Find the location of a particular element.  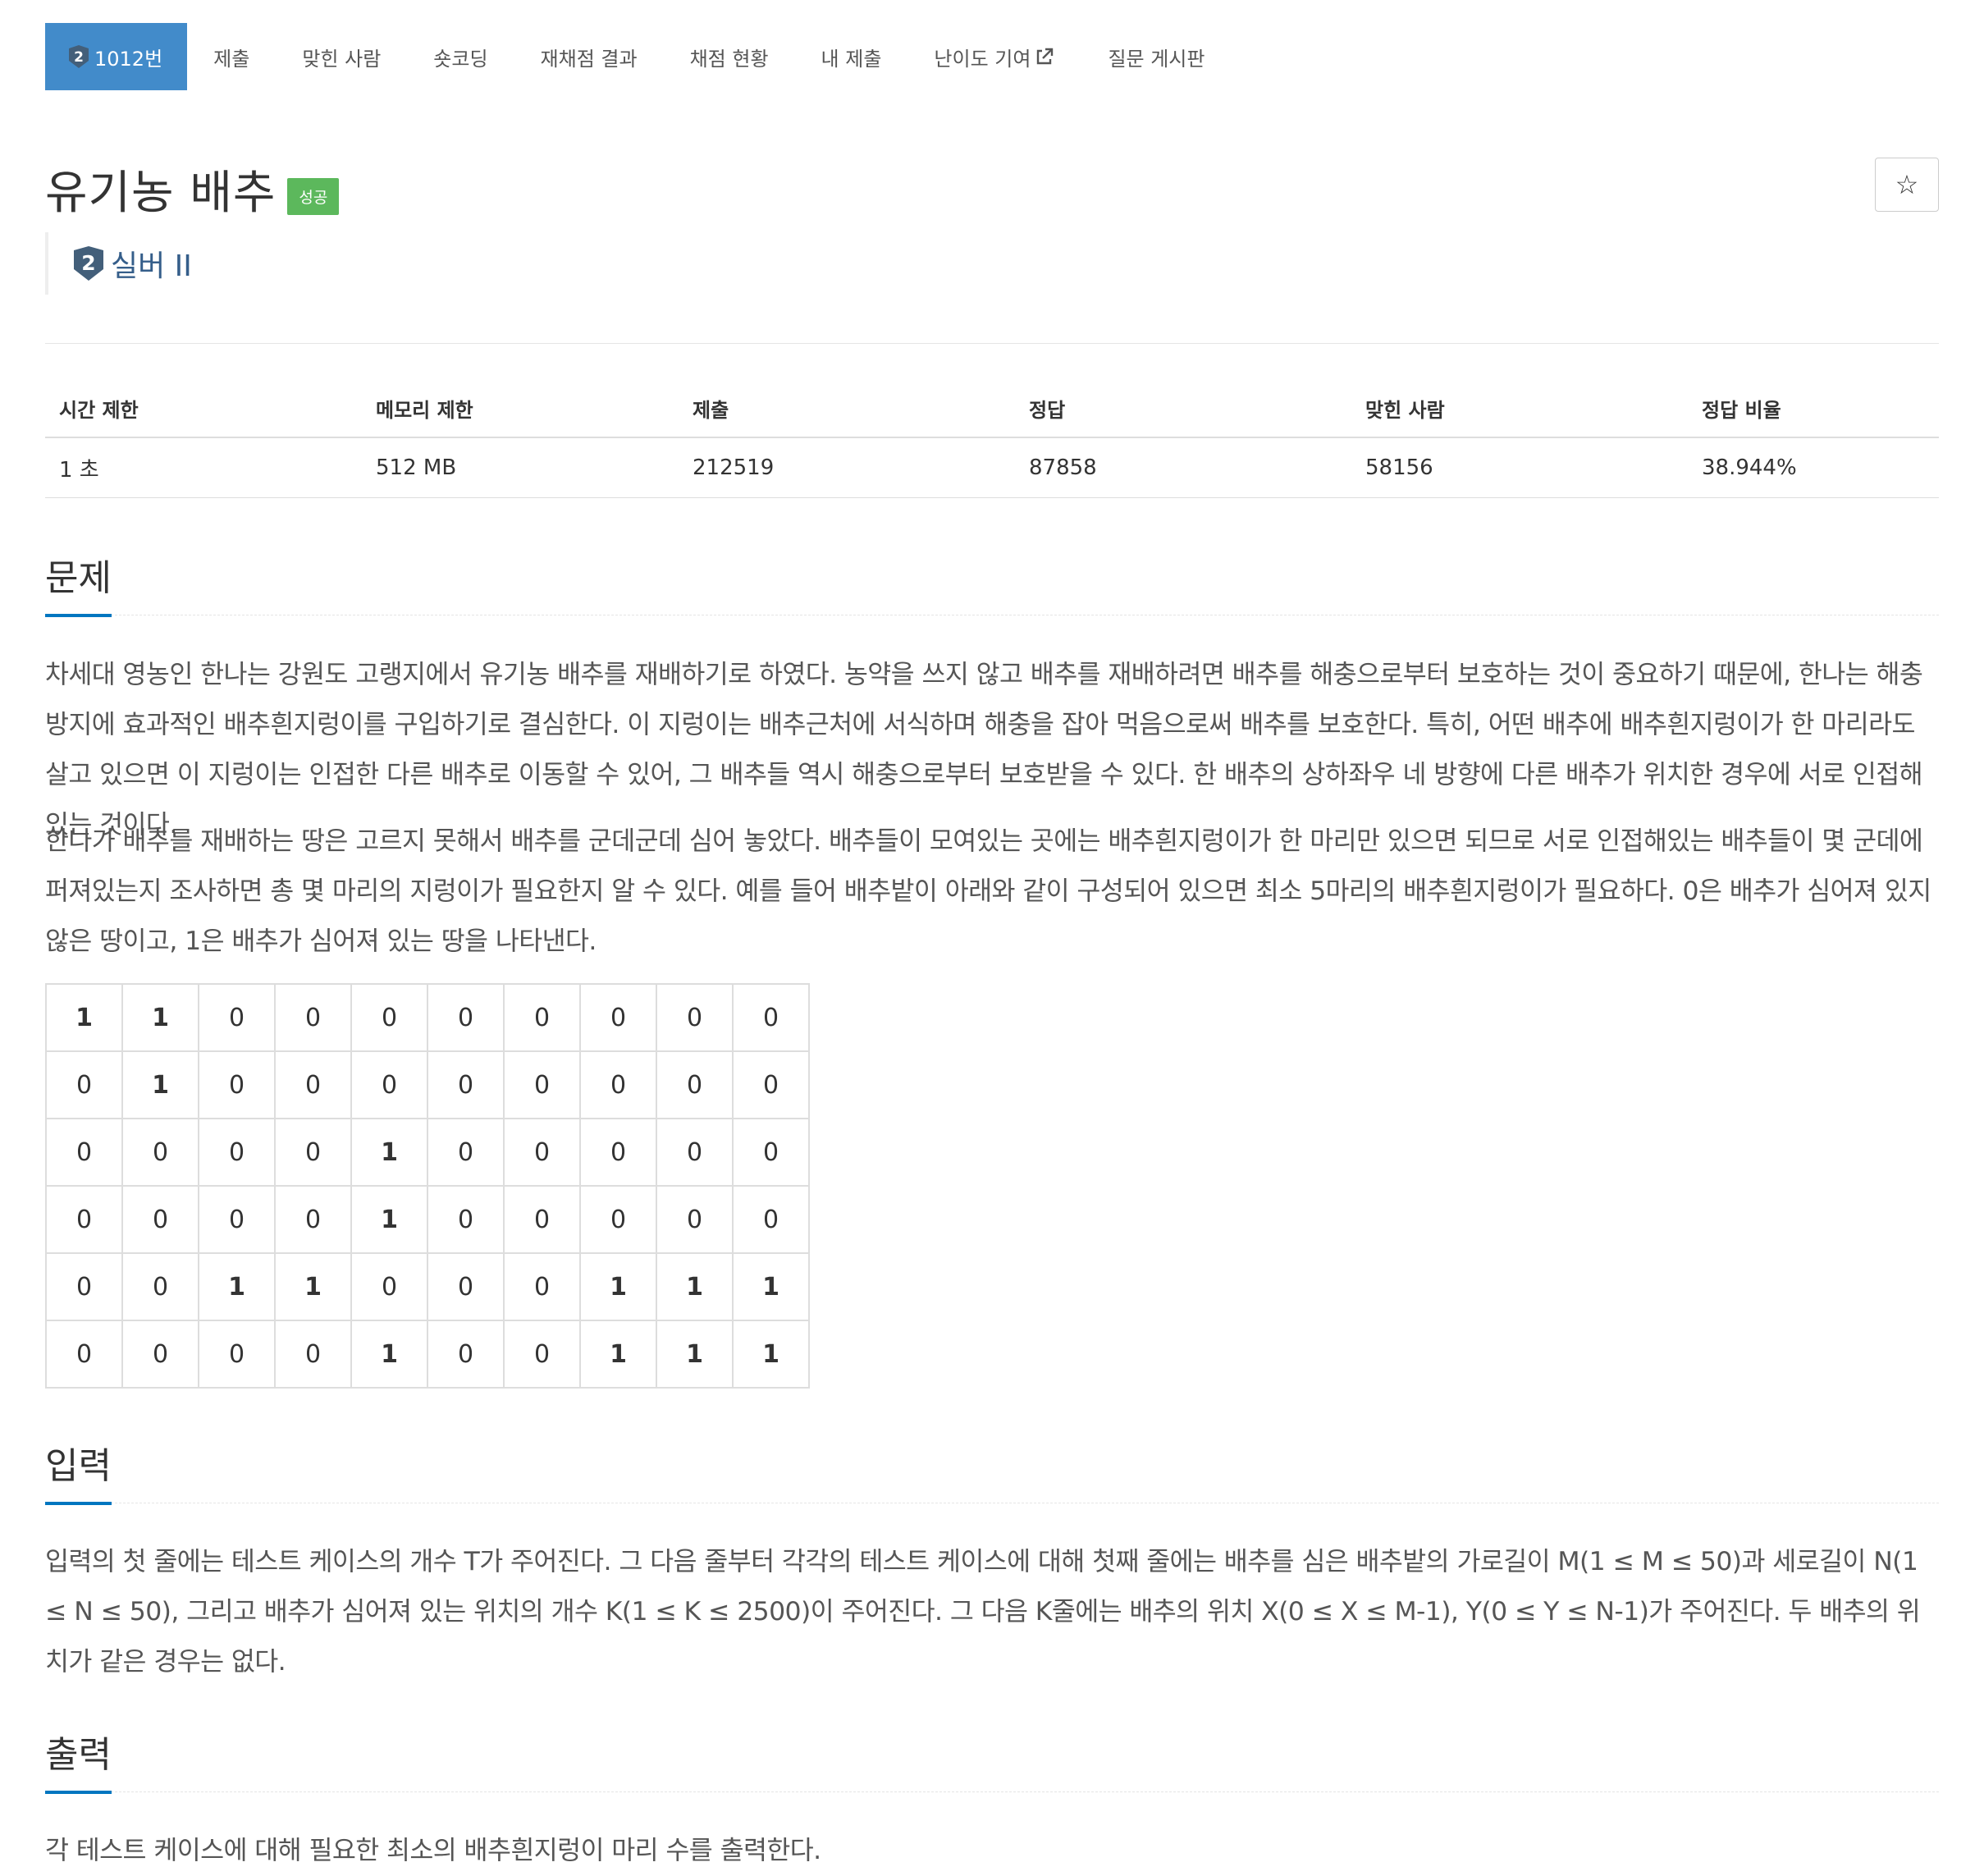

success-badge: 성공 is located at coordinates (313, 196).